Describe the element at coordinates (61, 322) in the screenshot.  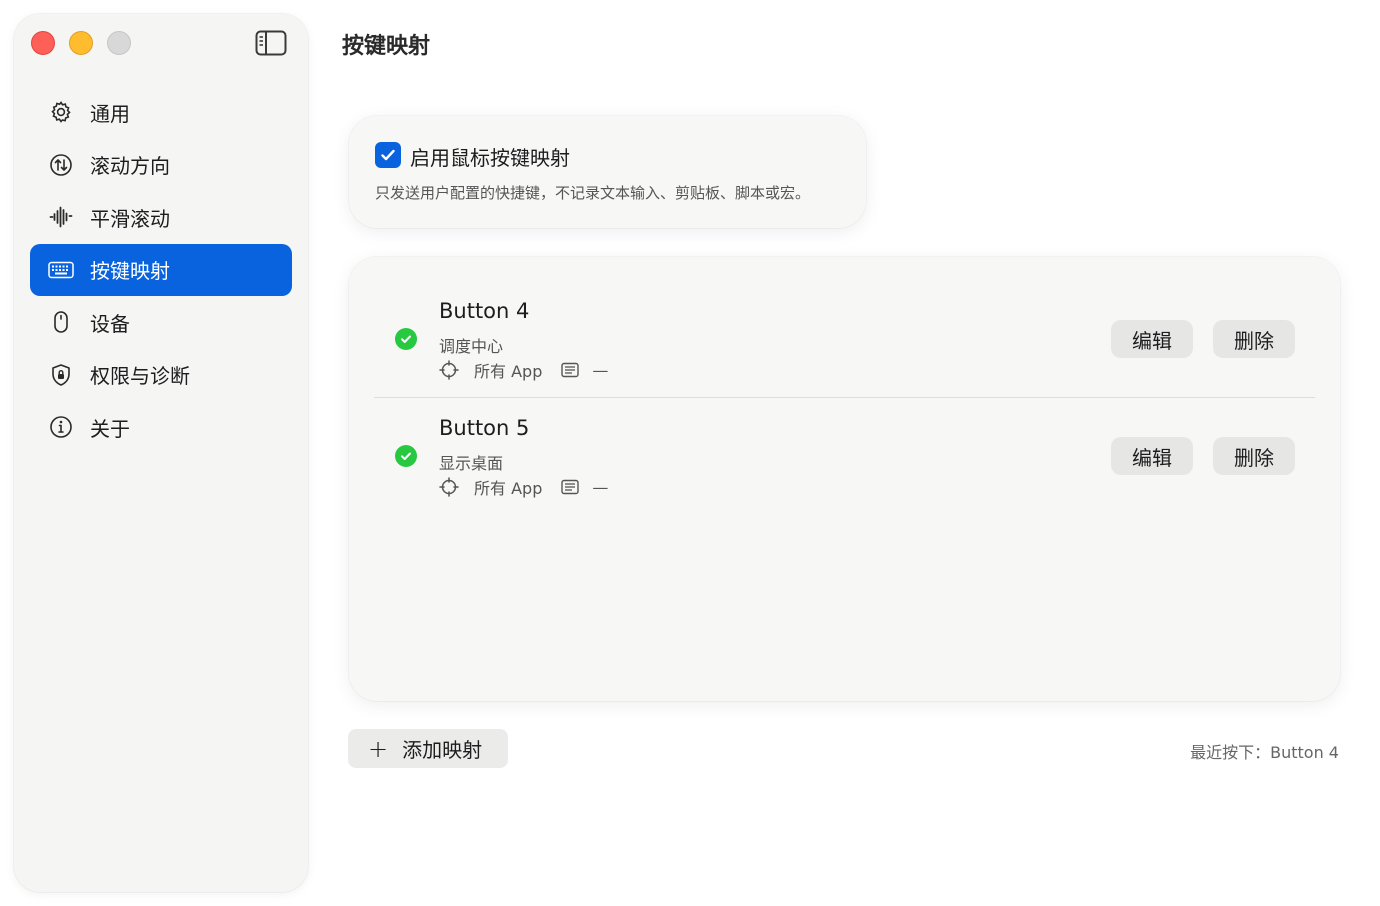
I see `mouse-icon` at that location.